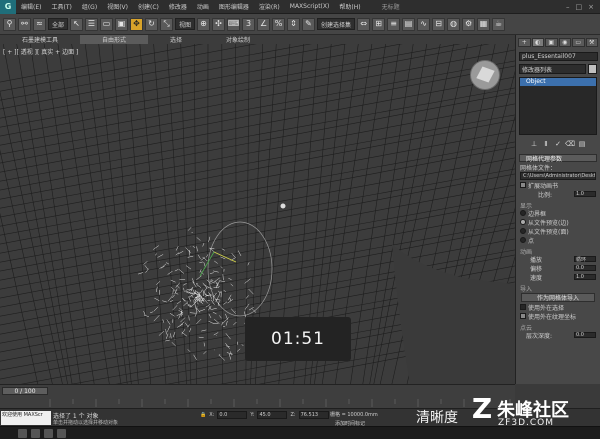 The width and height of the screenshot is (600, 439). What do you see at coordinates (379, 24) in the screenshot?
I see `align-icon: ⊞` at bounding box center [379, 24].